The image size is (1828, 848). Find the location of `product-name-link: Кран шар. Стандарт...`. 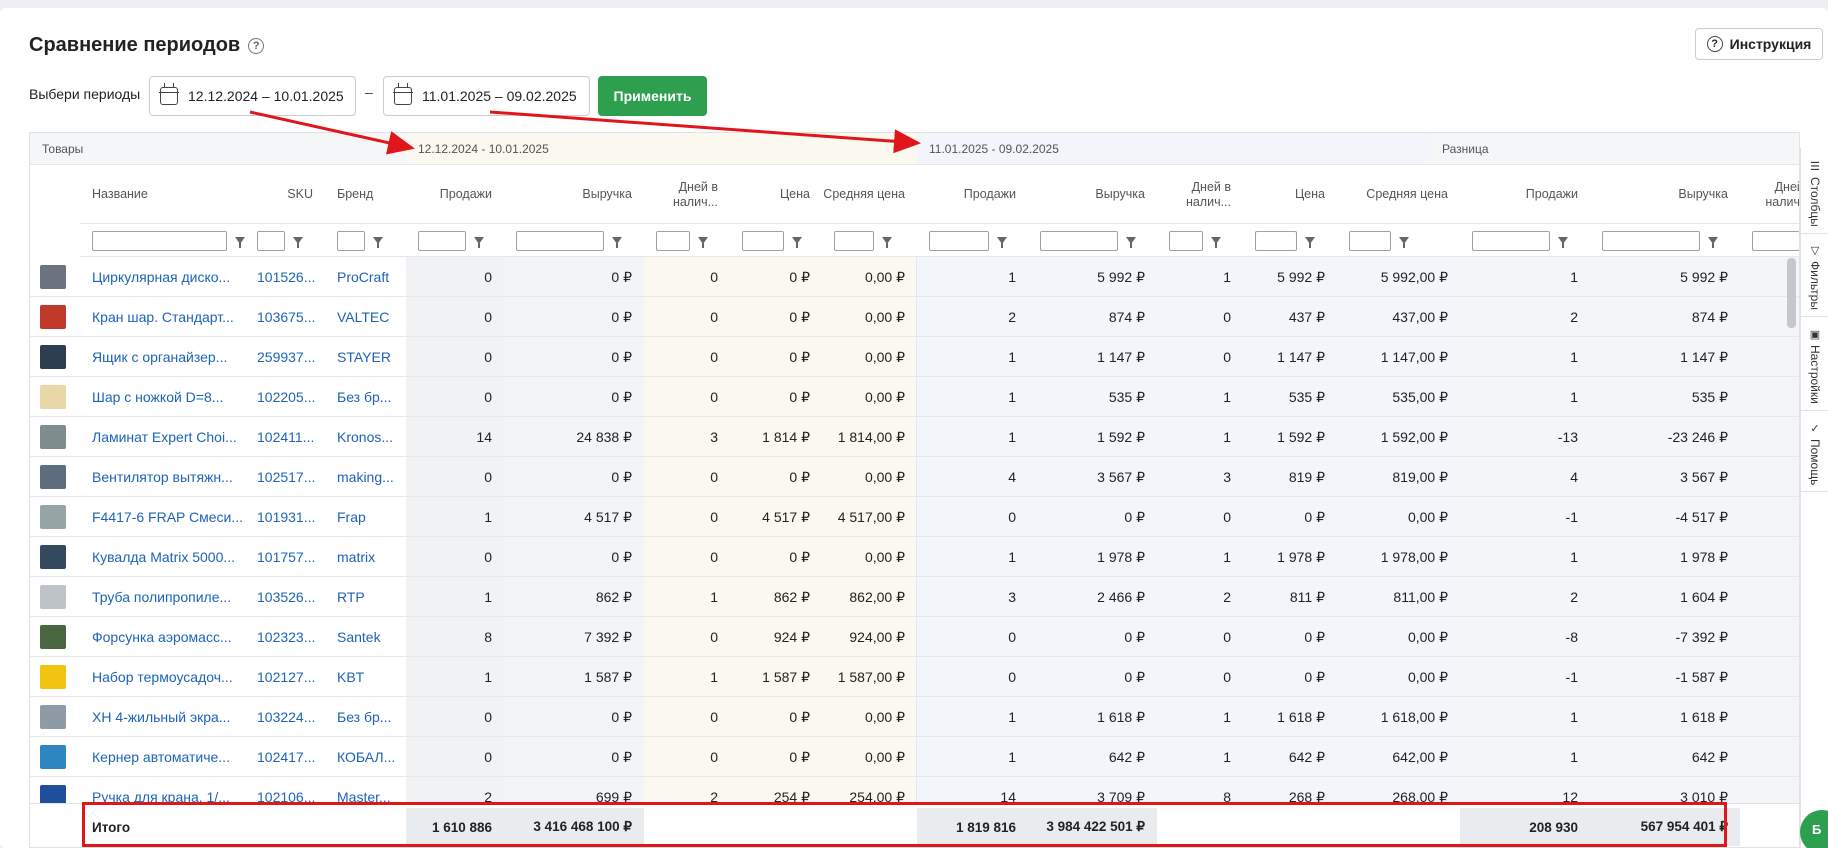

product-name-link: Кран шар. Стандарт... is located at coordinates (162, 317).